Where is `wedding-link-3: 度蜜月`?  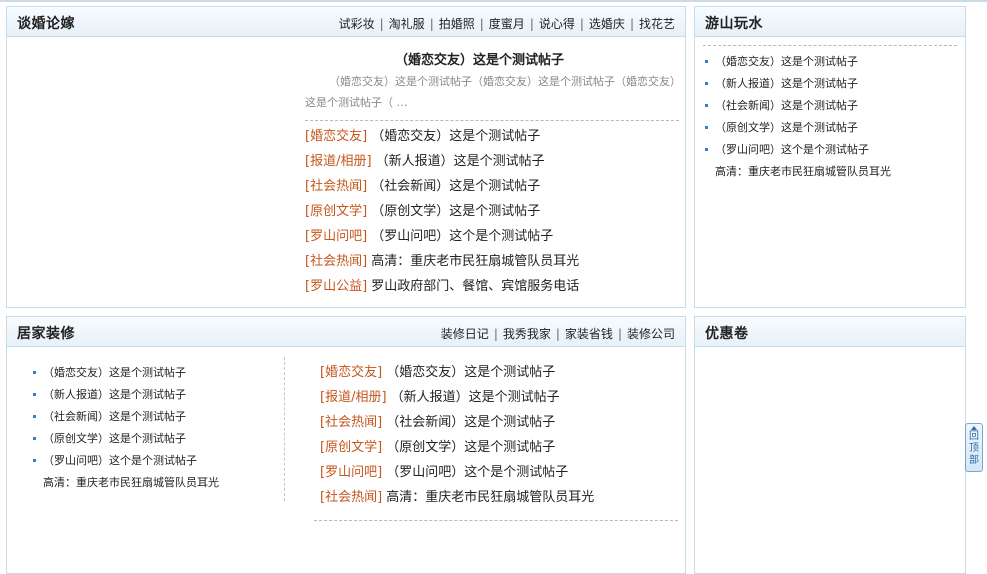
wedding-link-3: 度蜜月 is located at coordinates (507, 23).